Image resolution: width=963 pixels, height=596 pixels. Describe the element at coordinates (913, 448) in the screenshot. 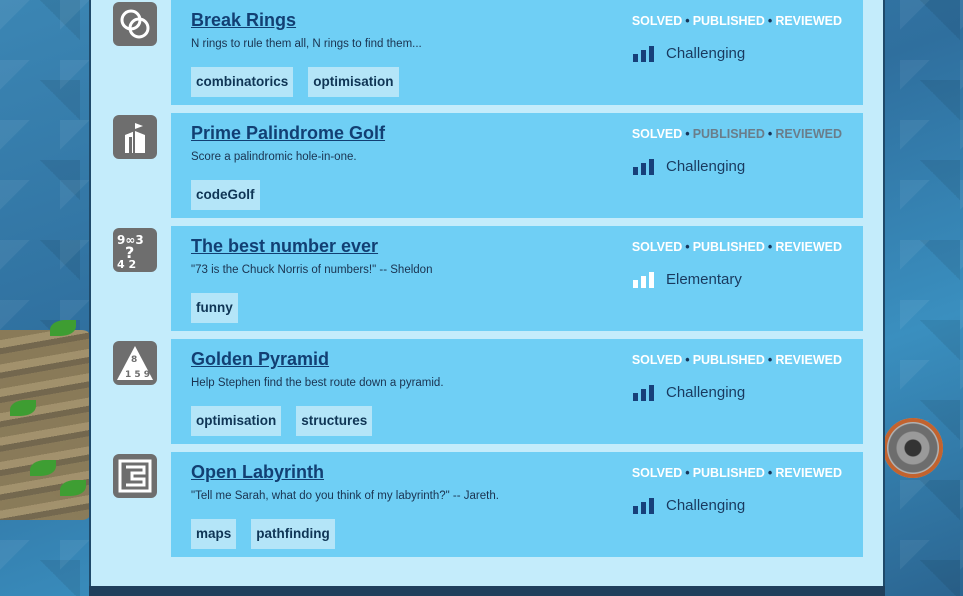

I see `gear-decoration` at that location.